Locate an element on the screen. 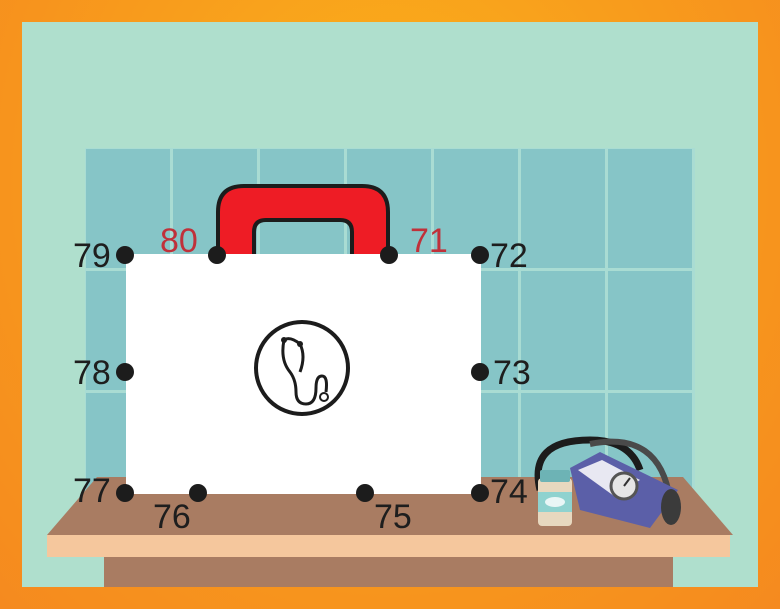 This screenshot has height=609, width=780. label-75: 75 is located at coordinates (393, 517).